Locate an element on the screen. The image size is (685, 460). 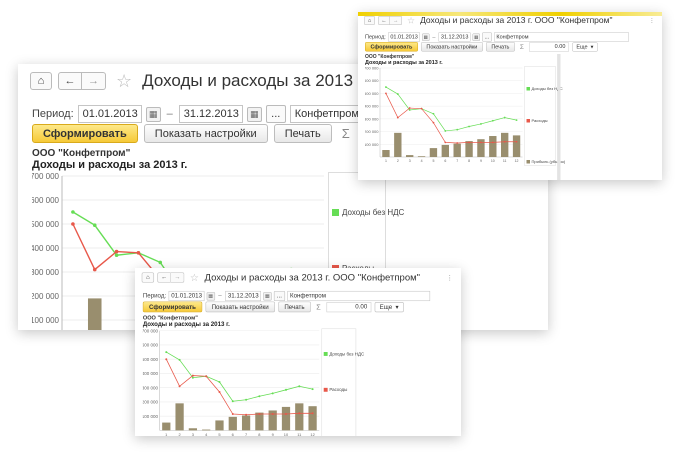
x-tick-label: 4 is located at coordinates (206, 434).